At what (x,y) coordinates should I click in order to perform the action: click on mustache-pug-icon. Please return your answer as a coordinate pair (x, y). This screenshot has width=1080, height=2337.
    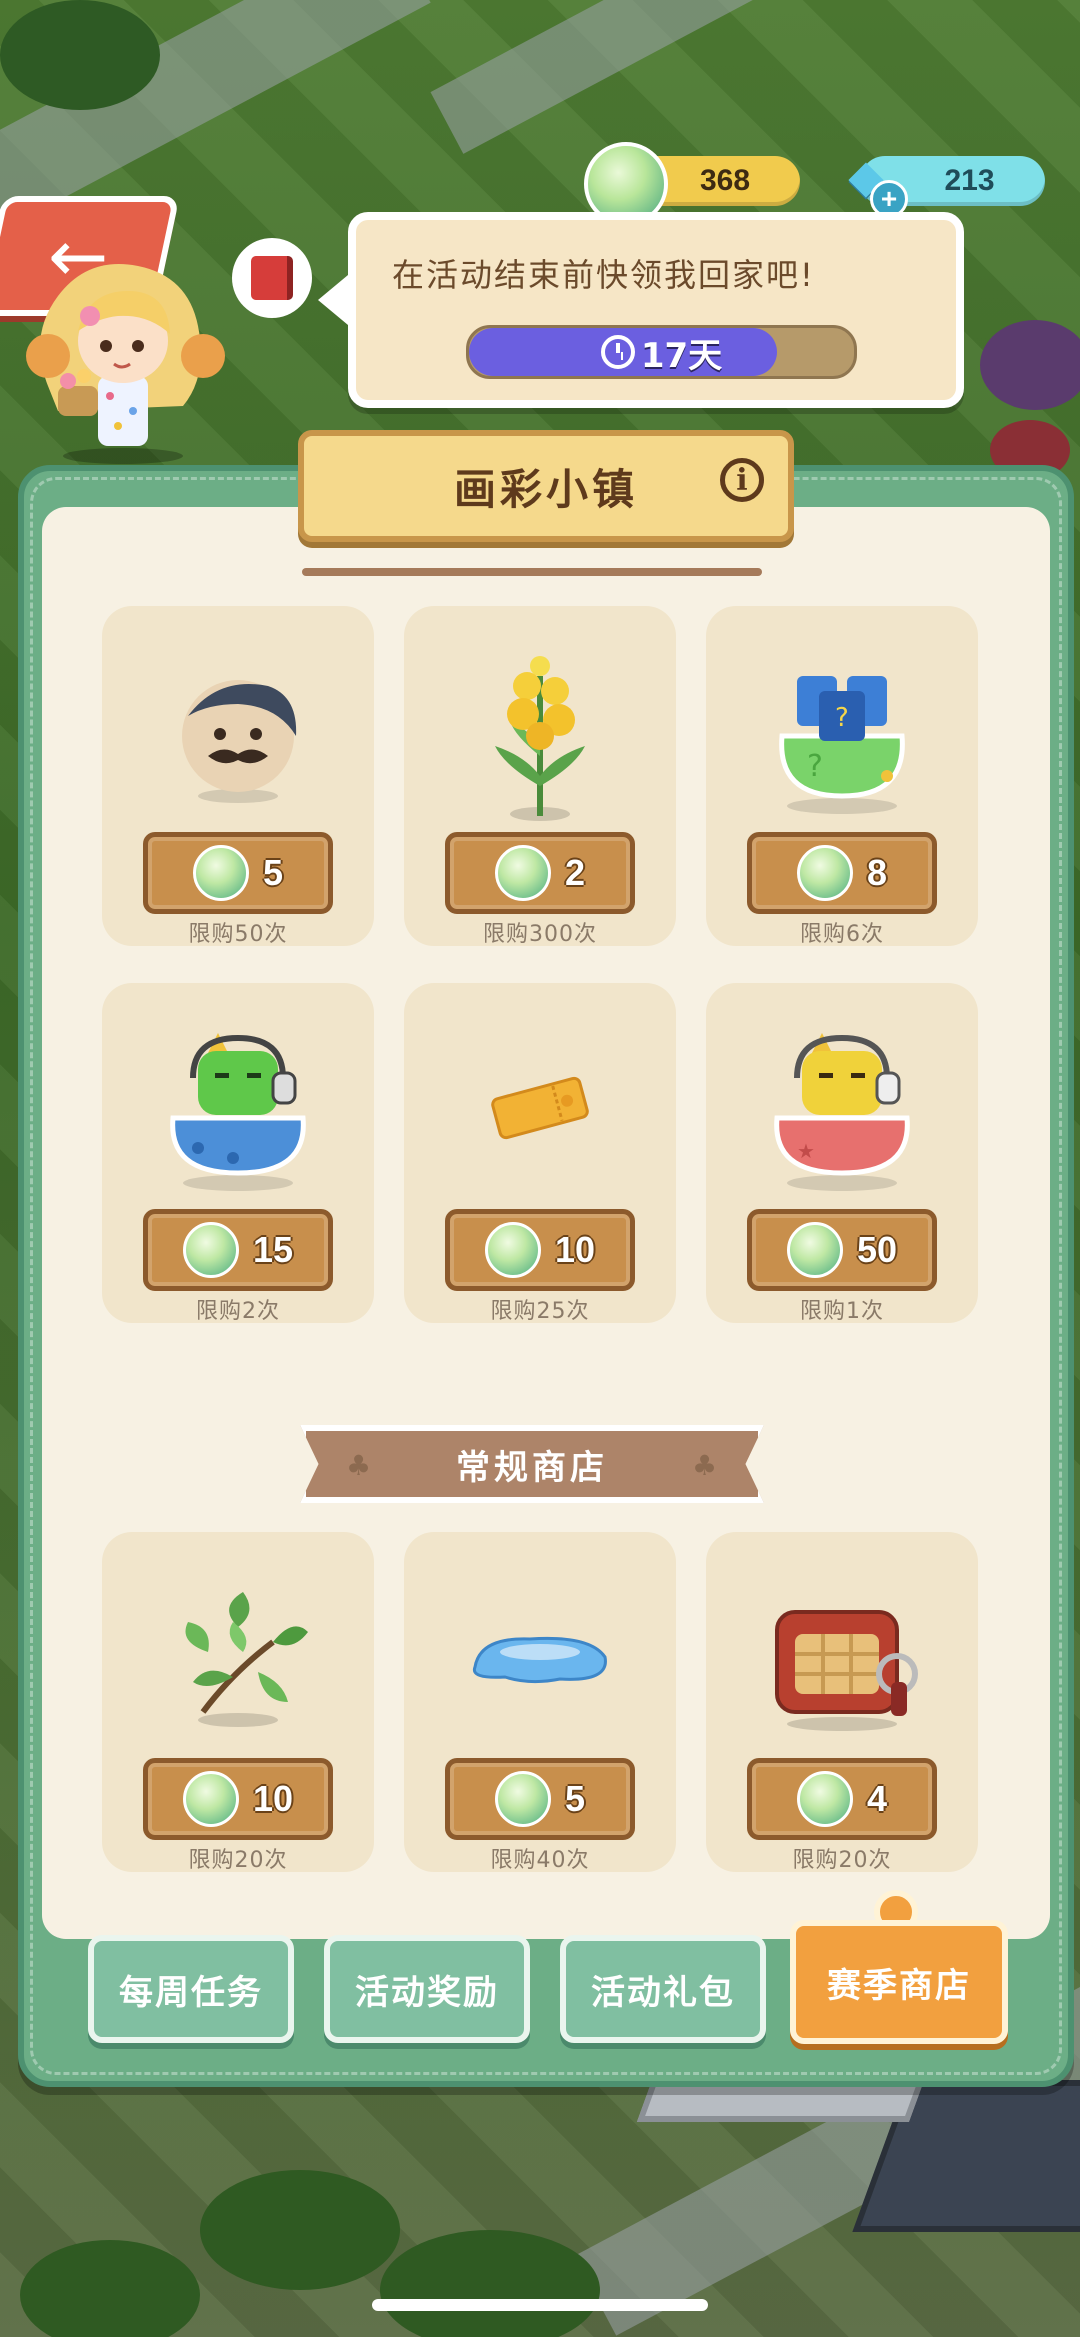
    Looking at the image, I should click on (238, 731).